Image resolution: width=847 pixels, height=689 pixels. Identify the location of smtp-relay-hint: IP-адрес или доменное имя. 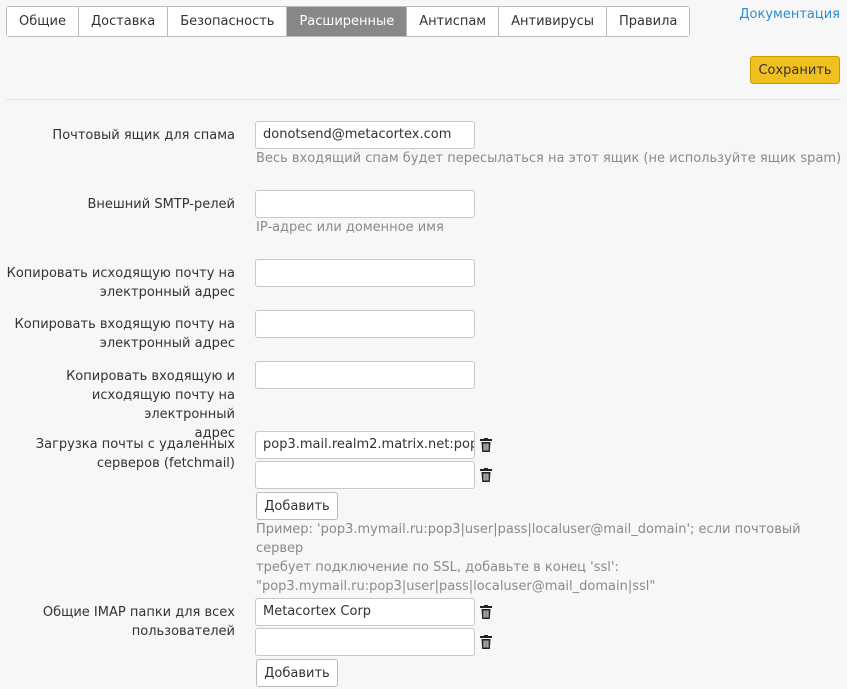
(350, 227).